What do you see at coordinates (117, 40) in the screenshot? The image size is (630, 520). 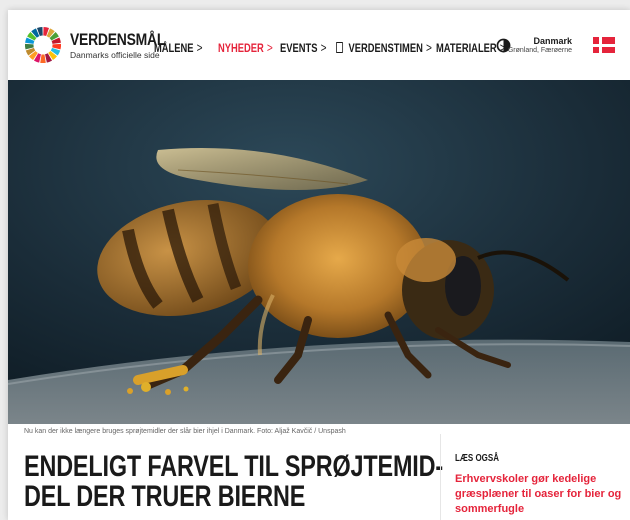 I see `brand-name: VERDENSMÅL` at bounding box center [117, 40].